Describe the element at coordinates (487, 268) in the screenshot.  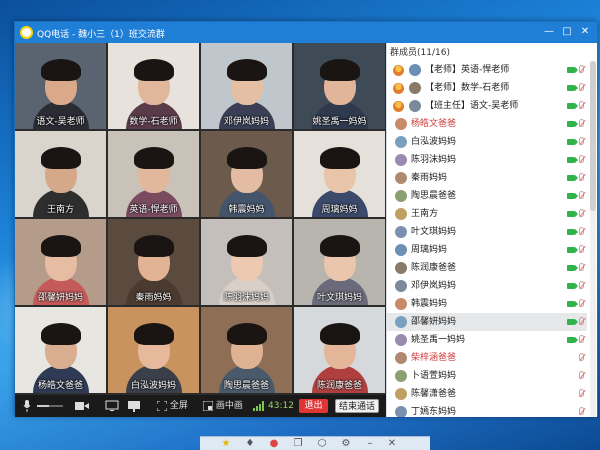
I see `member-row: 陈润康爸爸` at that location.